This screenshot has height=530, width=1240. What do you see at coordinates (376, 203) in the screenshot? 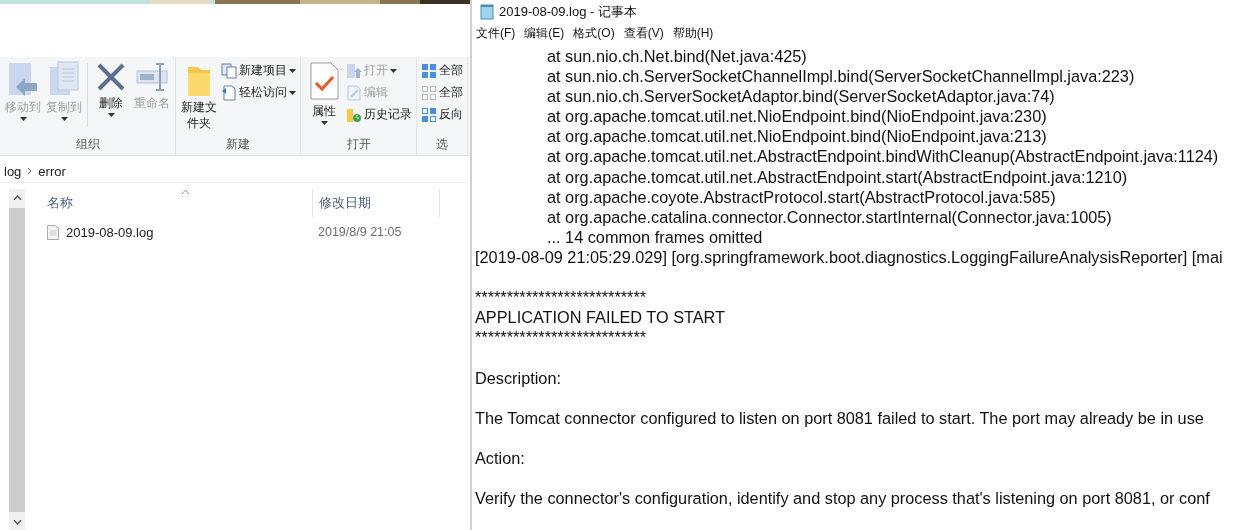
I see `column-header: 修改日期` at bounding box center [376, 203].